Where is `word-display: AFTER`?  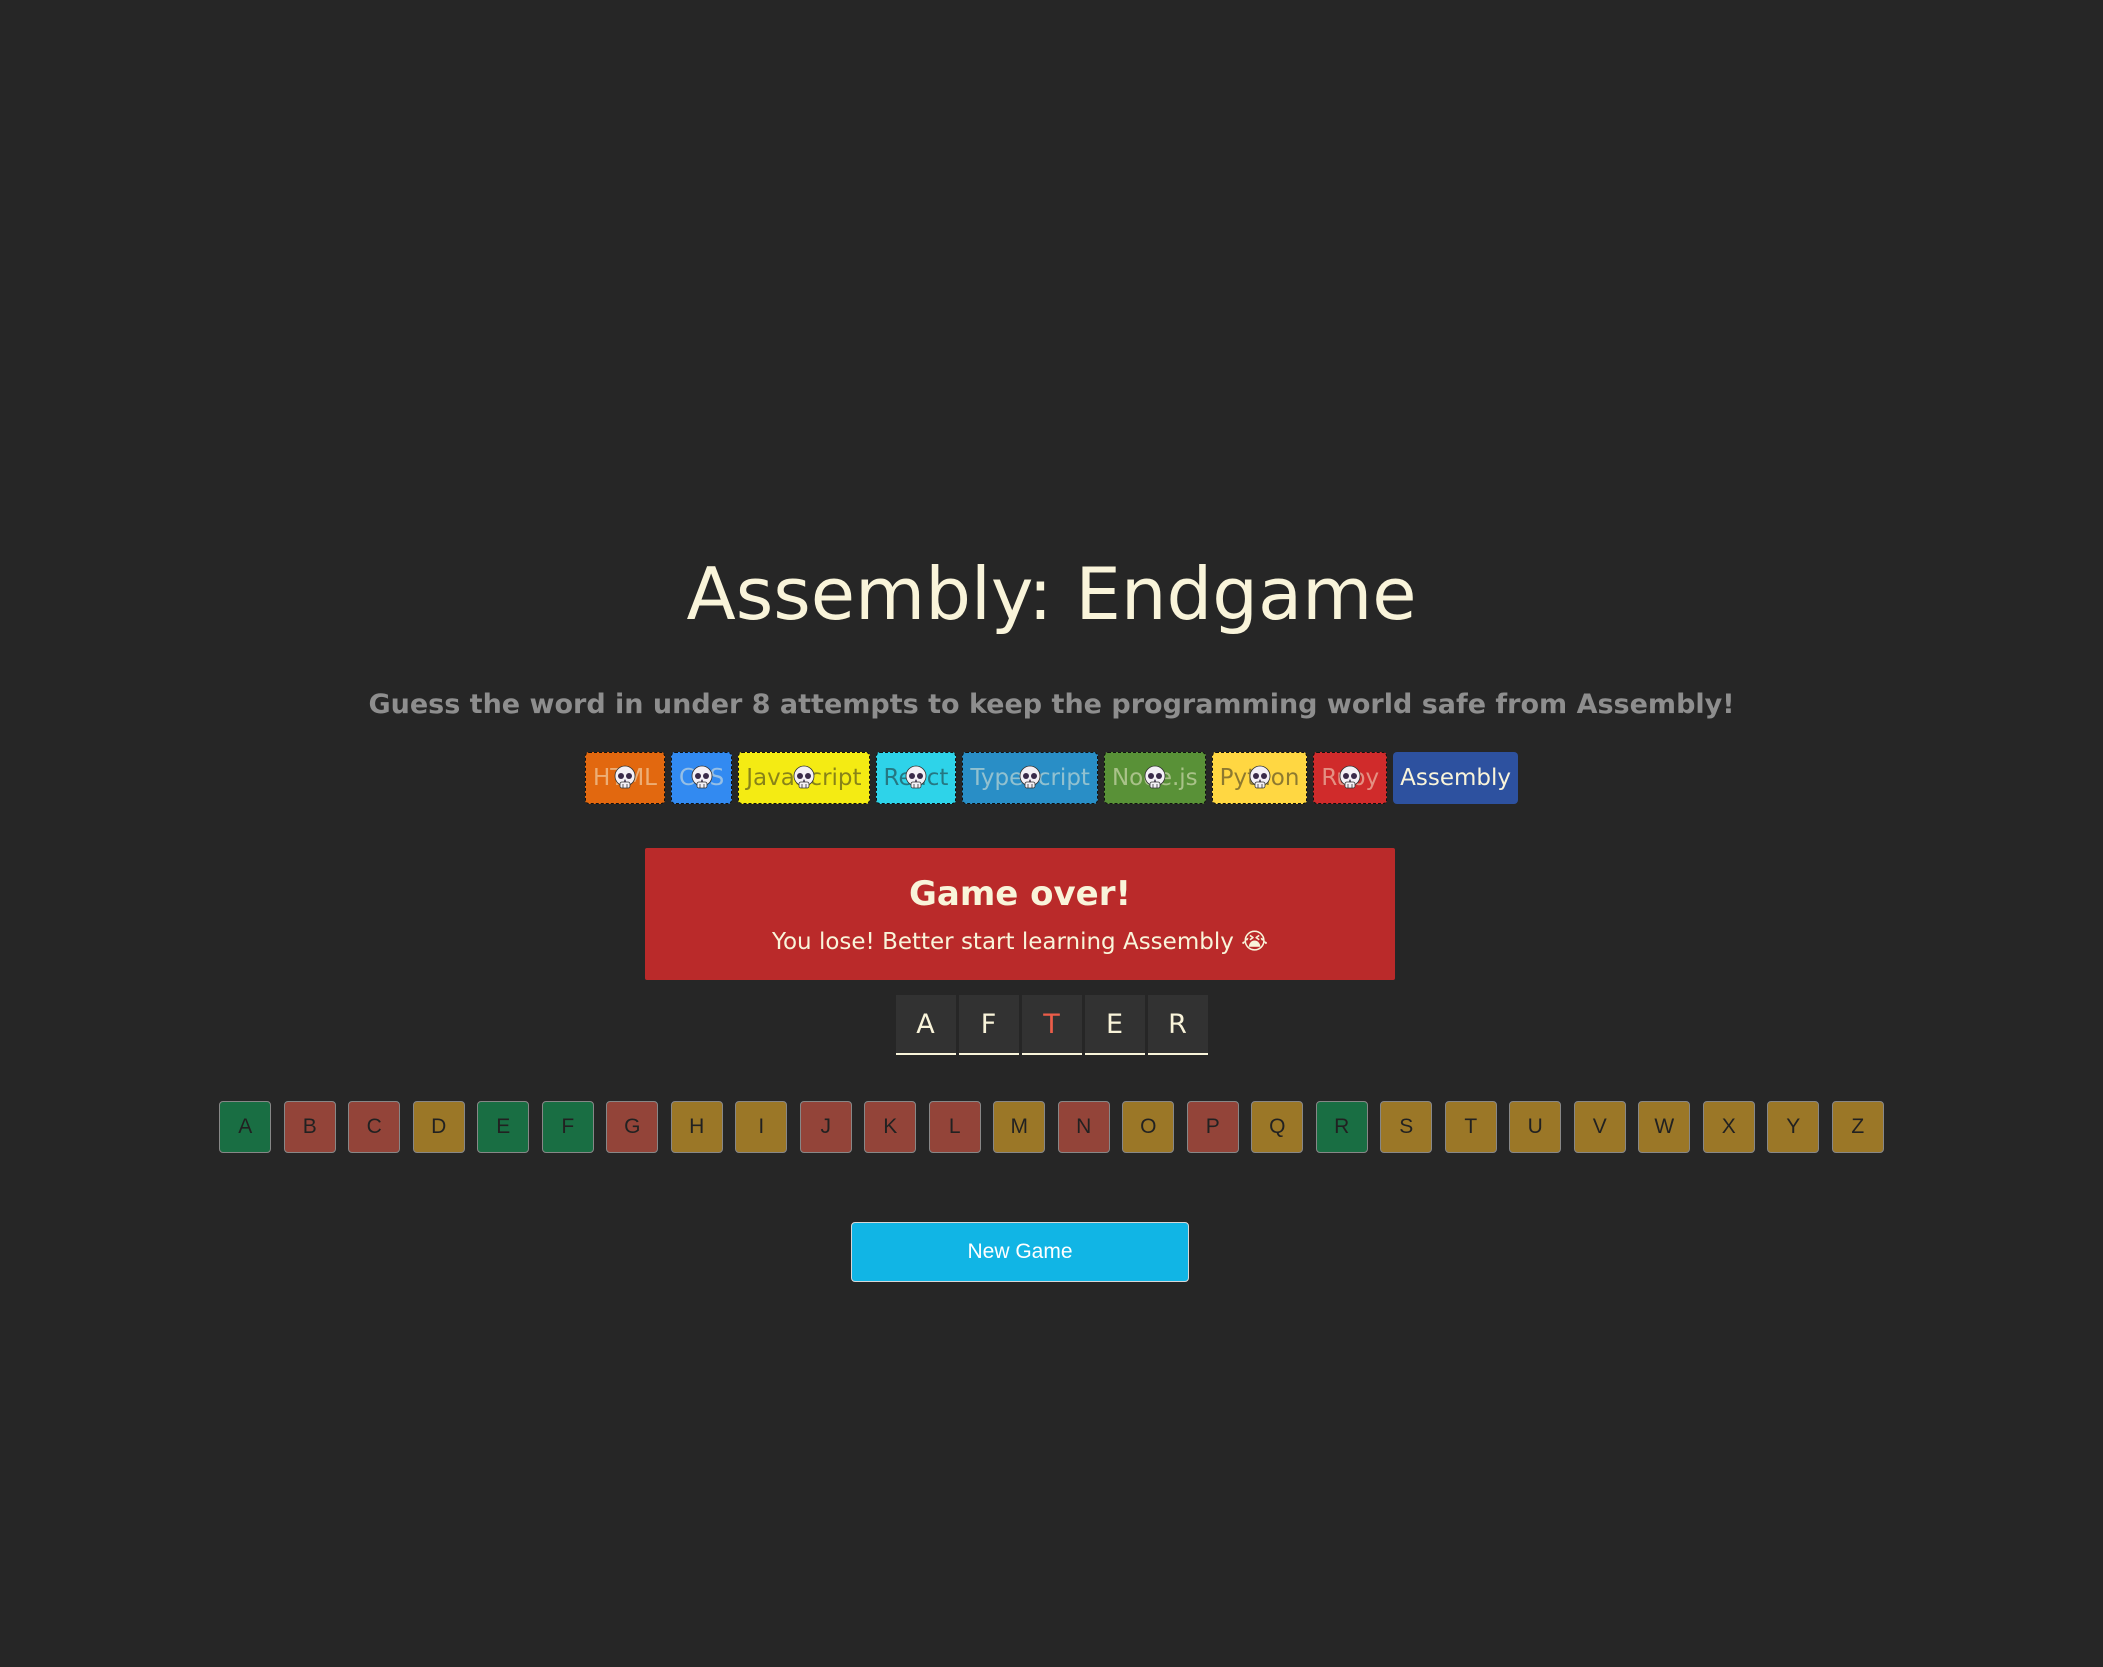 word-display: AFTER is located at coordinates (1051, 1025).